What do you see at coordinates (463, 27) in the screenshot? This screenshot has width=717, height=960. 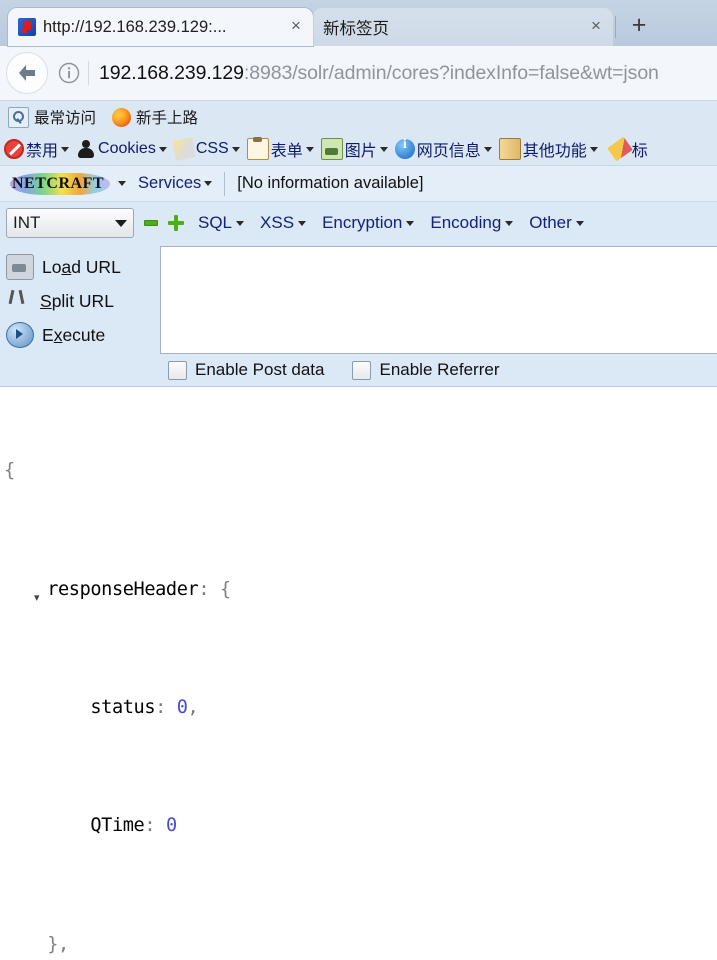 I see `browser-tab-newtab: 新标签页 ×` at bounding box center [463, 27].